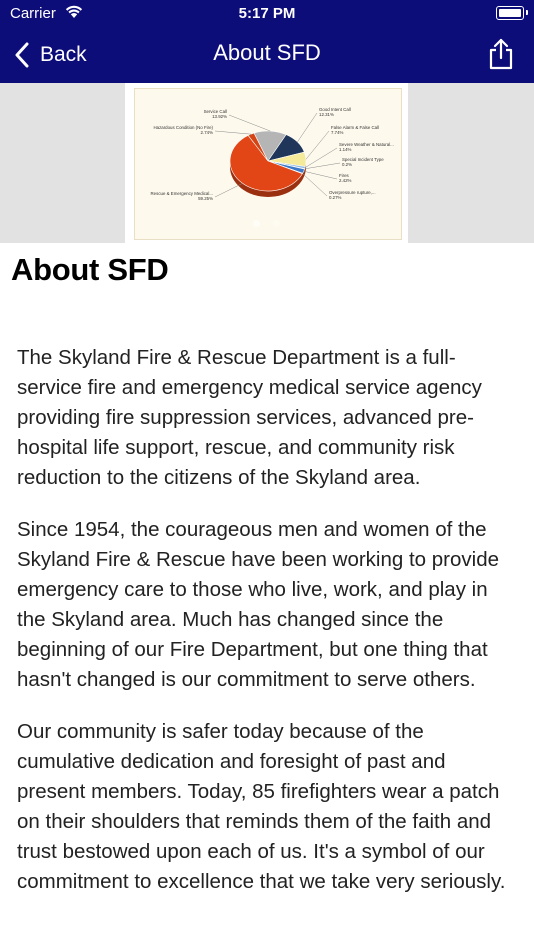 The image size is (534, 950). I want to click on pie-value-label: 2.42%, so click(345, 180).